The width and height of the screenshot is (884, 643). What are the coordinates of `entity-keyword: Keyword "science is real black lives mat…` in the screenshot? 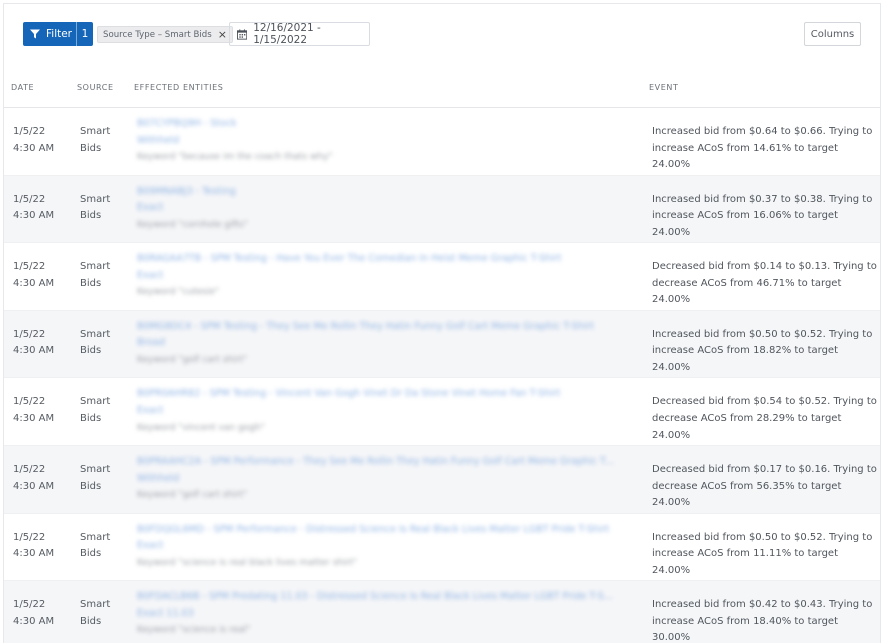 It's located at (247, 562).